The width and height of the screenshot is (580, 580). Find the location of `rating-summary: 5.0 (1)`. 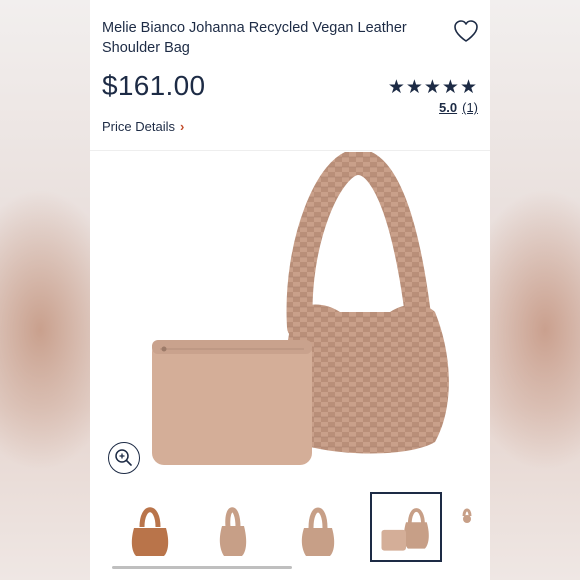

rating-summary: 5.0 (1) is located at coordinates (458, 107).